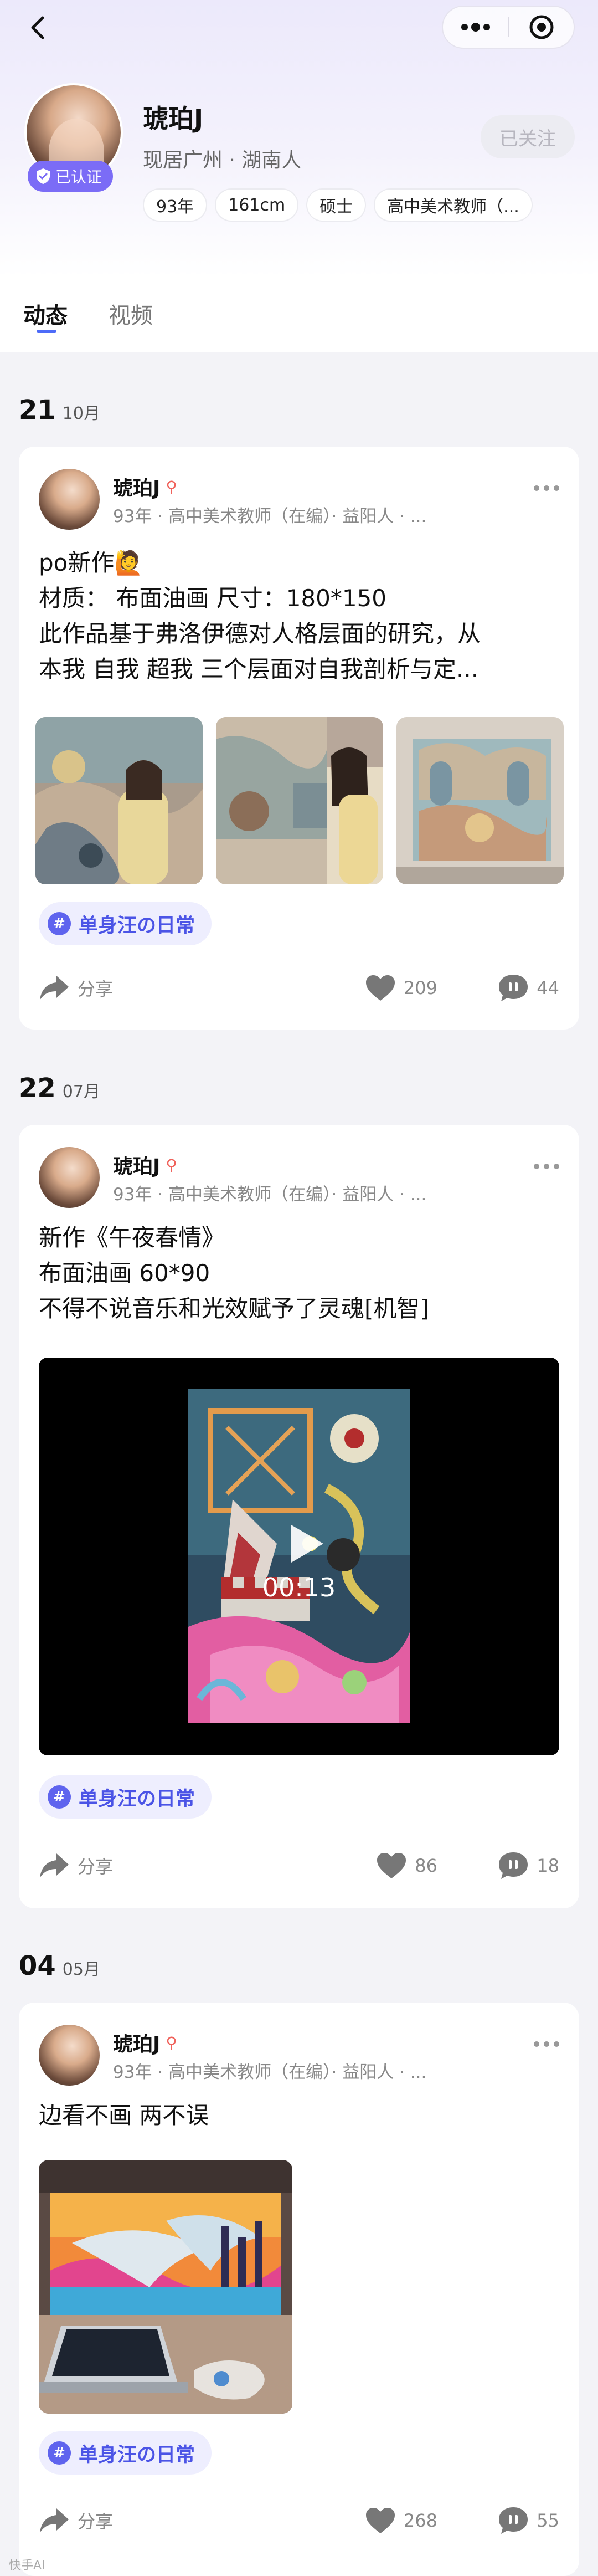 This screenshot has width=598, height=2576. What do you see at coordinates (299, 2520) in the screenshot?
I see `post-actions: 分享 268 55` at bounding box center [299, 2520].